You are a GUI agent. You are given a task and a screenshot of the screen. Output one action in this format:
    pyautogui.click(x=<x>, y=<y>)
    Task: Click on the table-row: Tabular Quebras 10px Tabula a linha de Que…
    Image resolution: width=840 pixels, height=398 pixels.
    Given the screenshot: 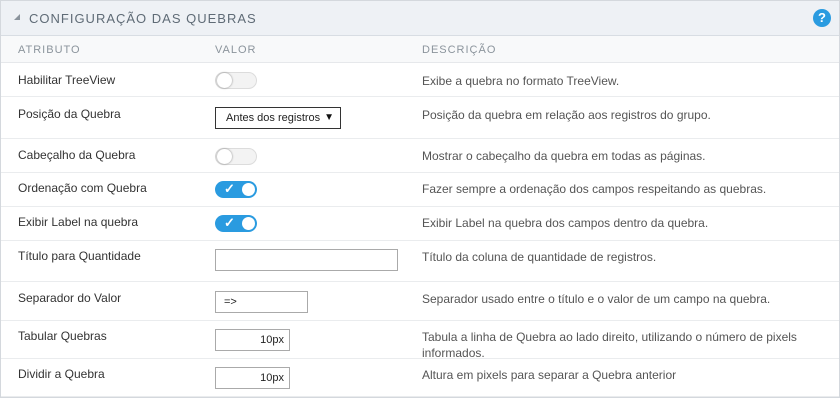 What is the action you would take?
    pyautogui.click(x=420, y=340)
    